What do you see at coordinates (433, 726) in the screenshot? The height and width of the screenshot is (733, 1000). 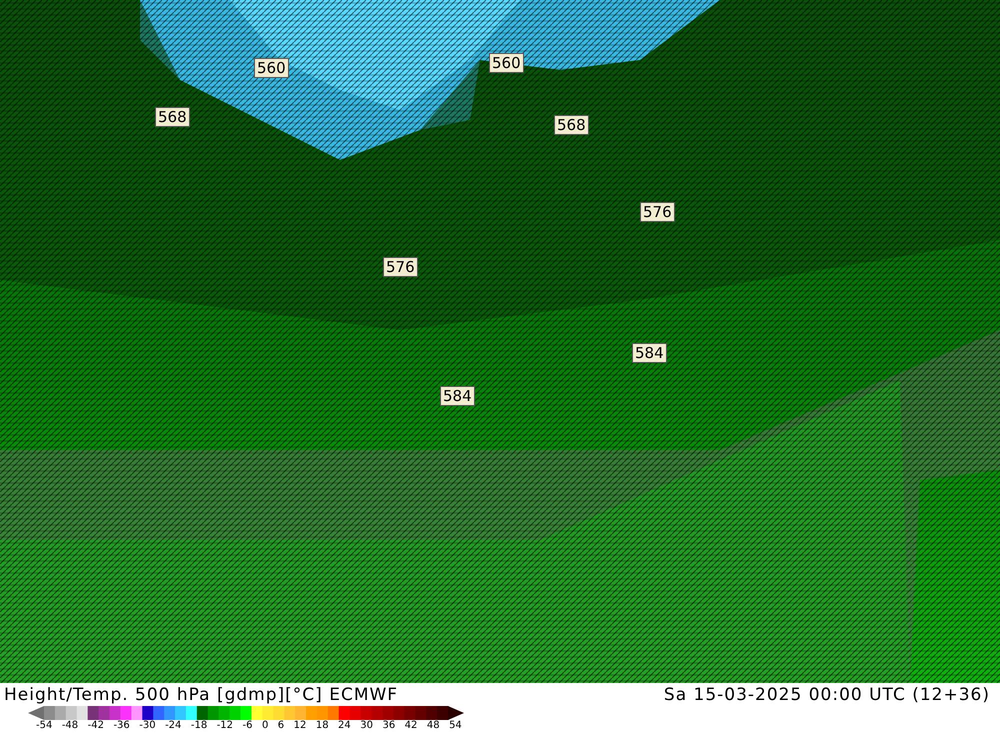 I see `scale-tick-label: 48` at bounding box center [433, 726].